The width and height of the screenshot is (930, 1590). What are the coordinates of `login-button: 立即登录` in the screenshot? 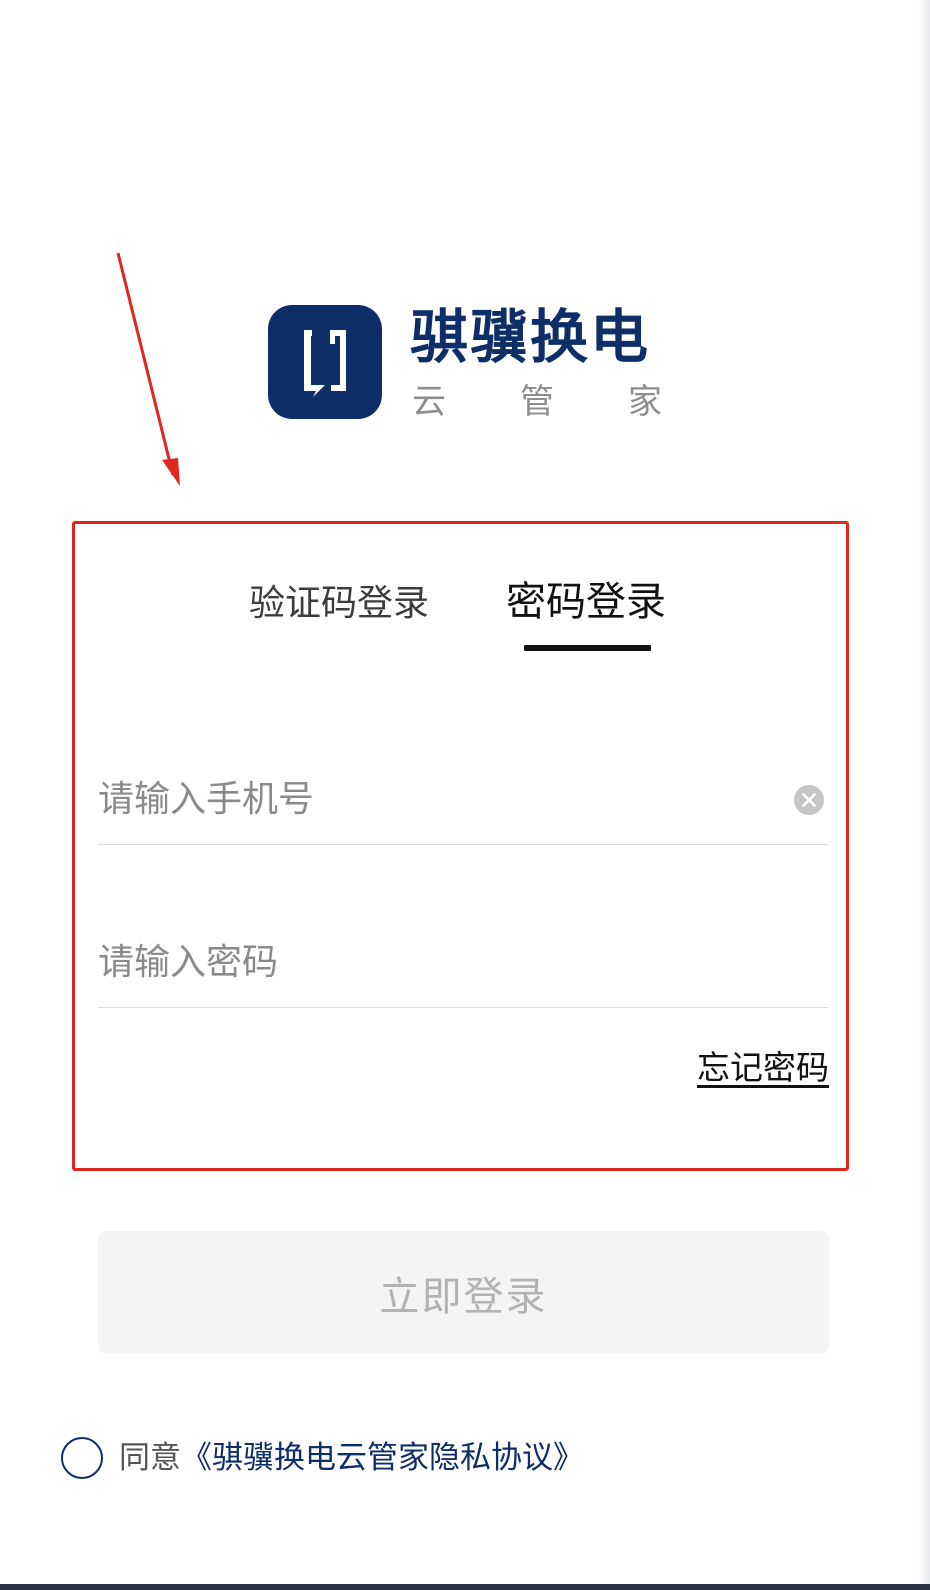 It's located at (463, 1292).